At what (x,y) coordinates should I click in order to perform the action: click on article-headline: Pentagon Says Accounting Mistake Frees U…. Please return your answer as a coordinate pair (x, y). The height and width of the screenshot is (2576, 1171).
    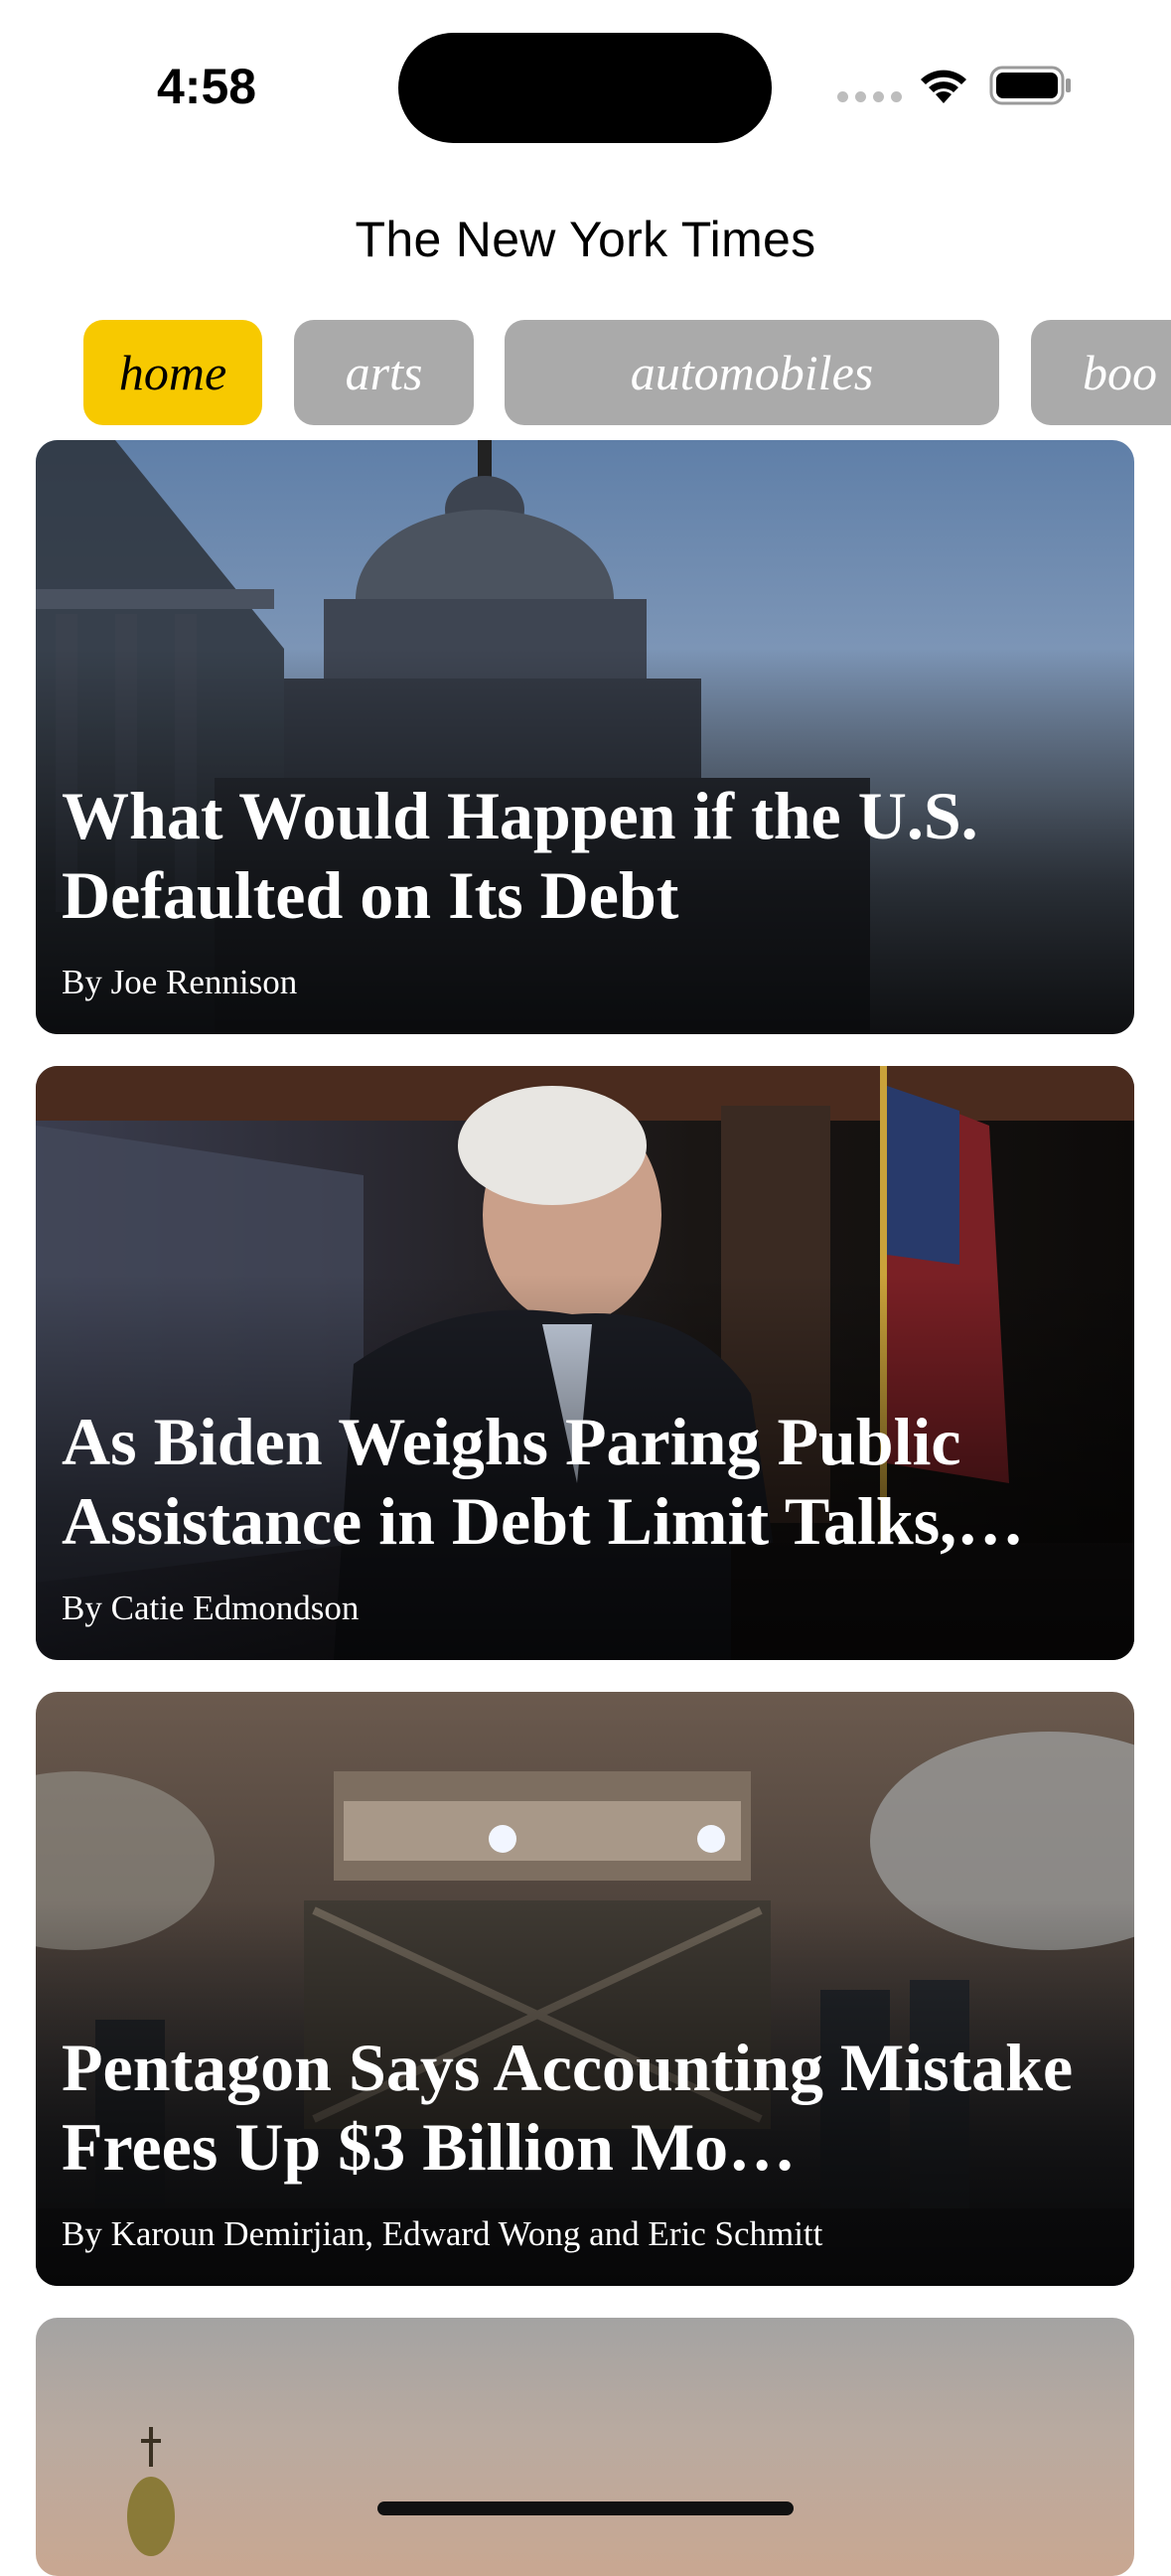
    Looking at the image, I should click on (568, 2108).